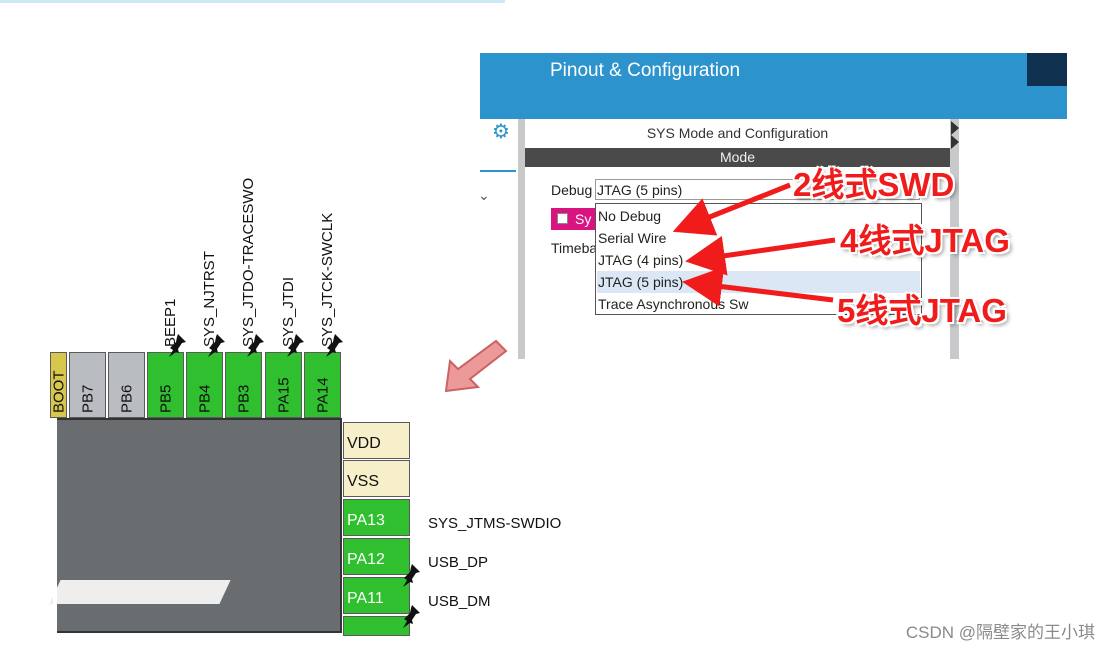  Describe the element at coordinates (925, 240) in the screenshot. I see `annotation-jtag4: 4线式JTAG` at that location.